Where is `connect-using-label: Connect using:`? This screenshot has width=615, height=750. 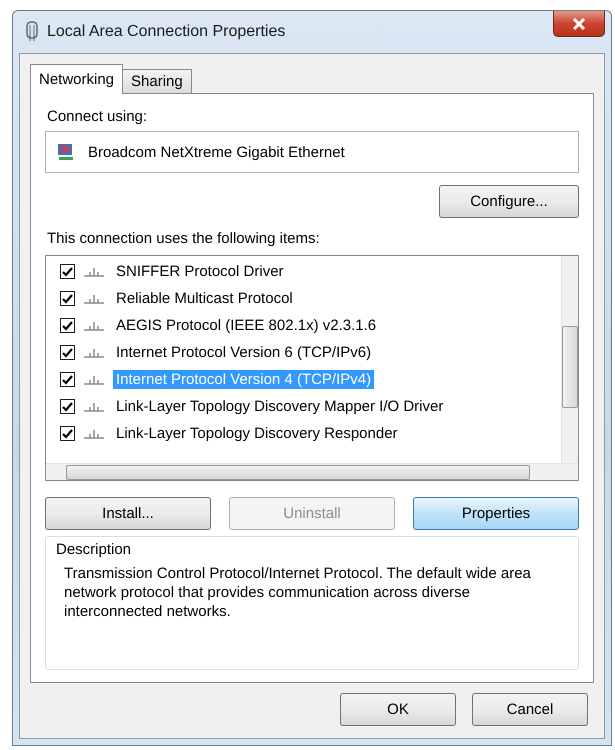 connect-using-label: Connect using: is located at coordinates (97, 116).